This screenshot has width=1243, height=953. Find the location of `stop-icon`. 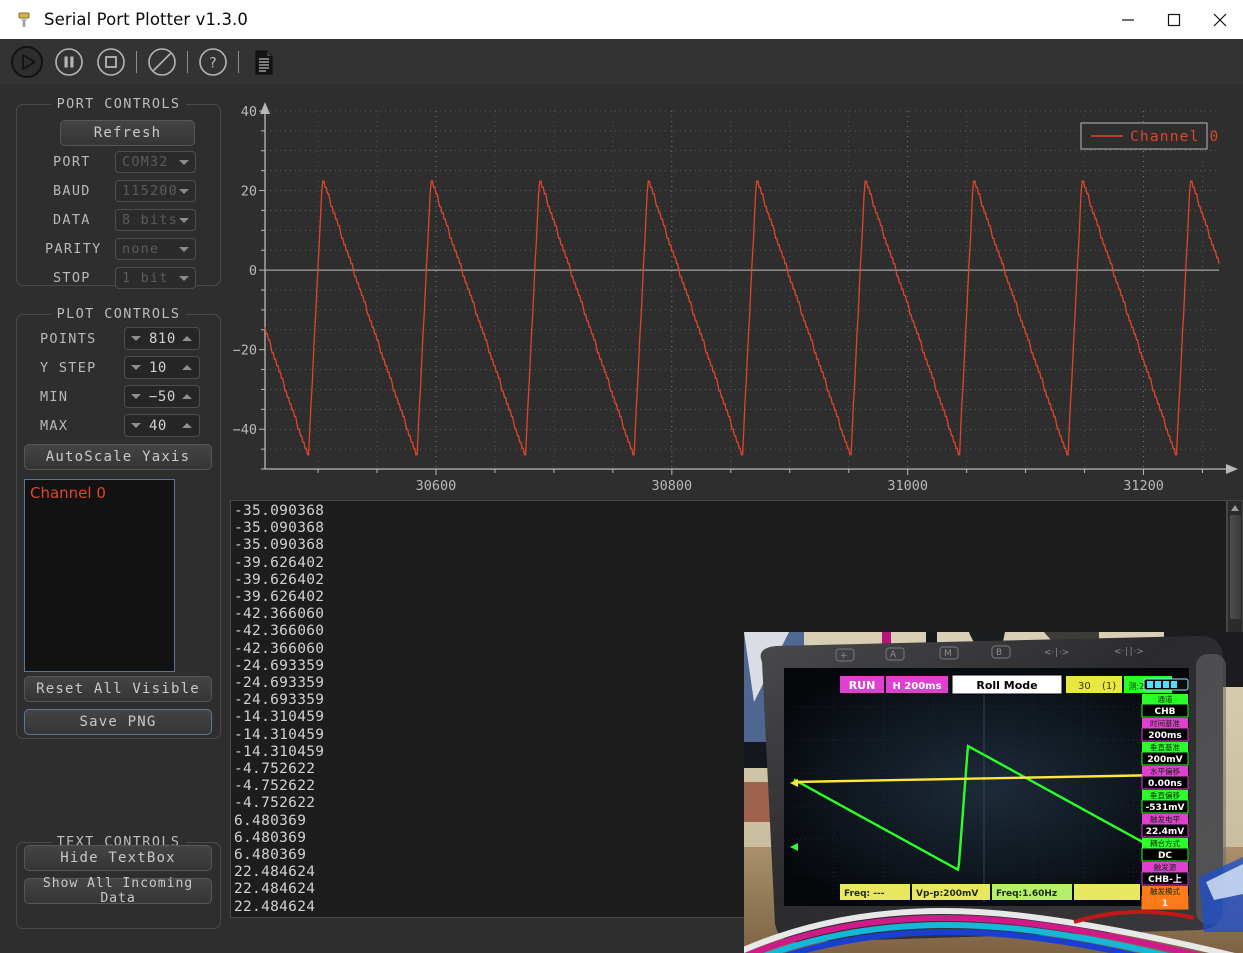

stop-icon is located at coordinates (111, 62).